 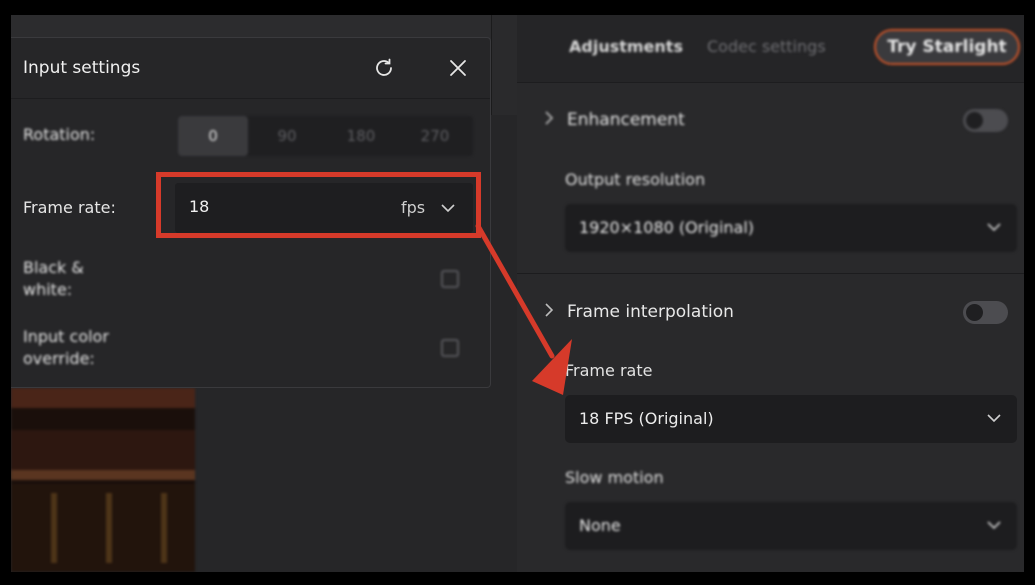 I want to click on color-override-checkbox, so click(x=450, y=348).